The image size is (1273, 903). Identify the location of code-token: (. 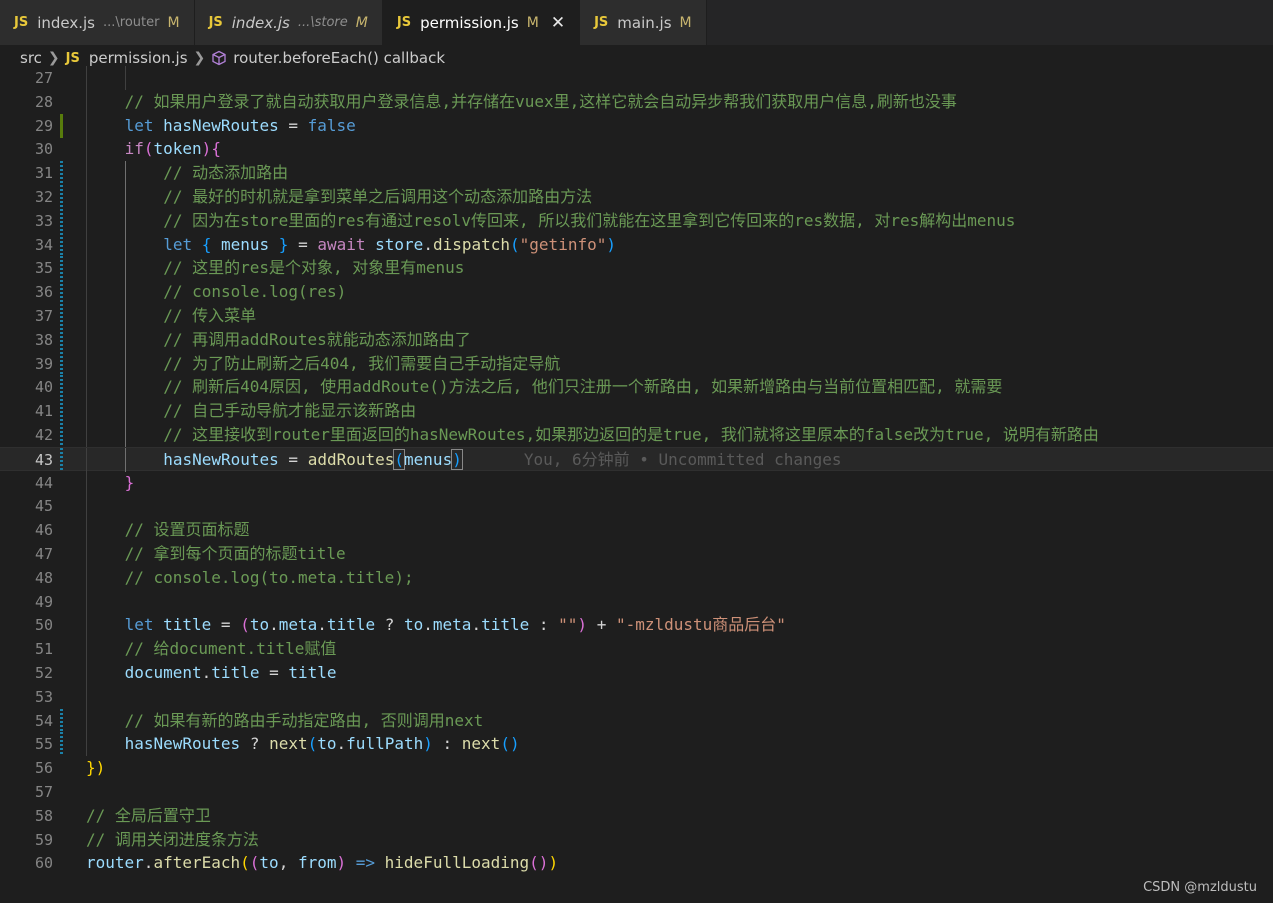
(148, 149).